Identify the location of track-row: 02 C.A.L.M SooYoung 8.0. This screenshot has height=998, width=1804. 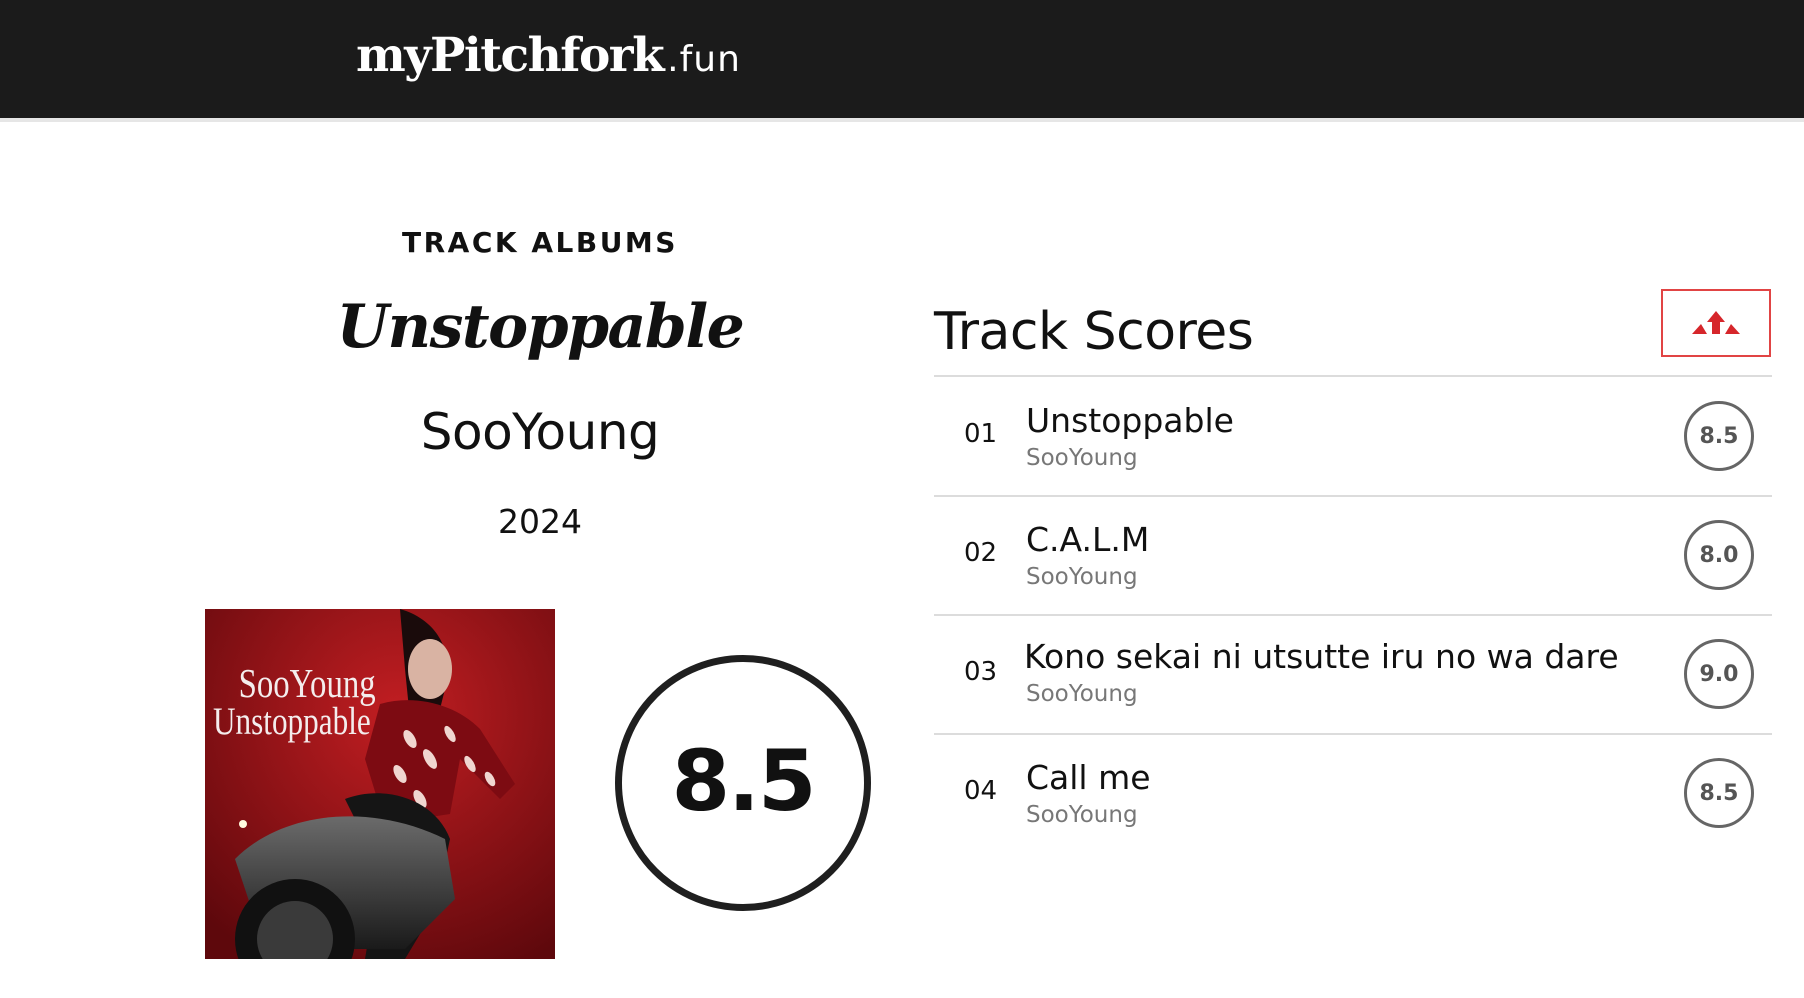
(1353, 555).